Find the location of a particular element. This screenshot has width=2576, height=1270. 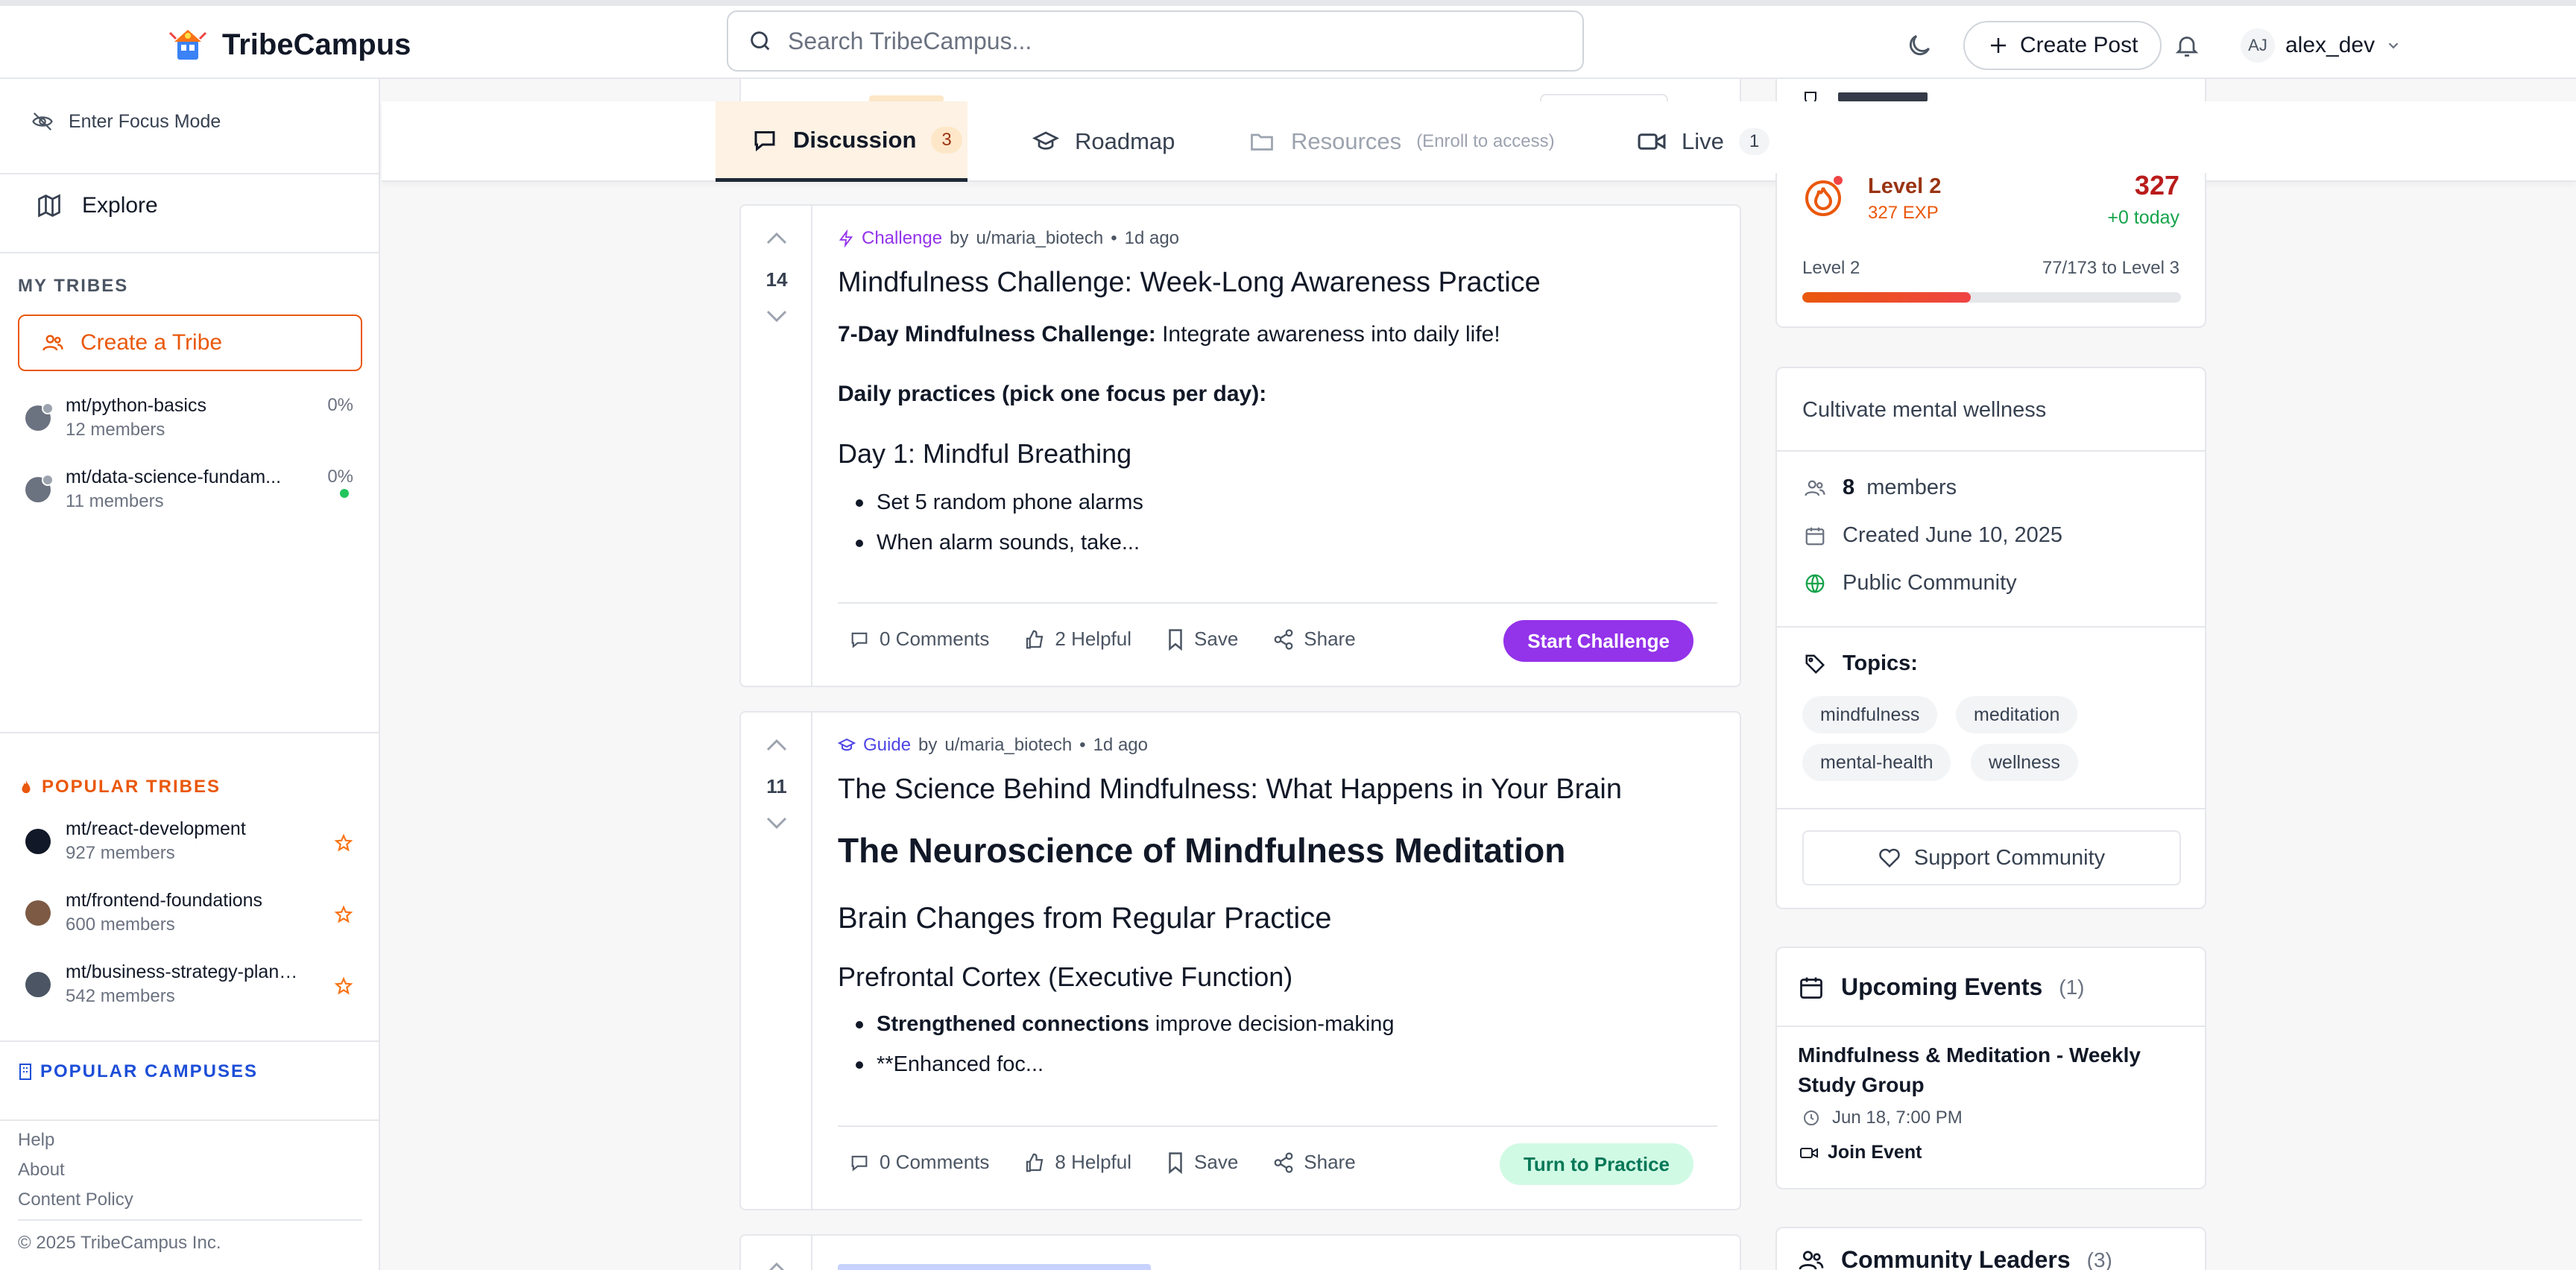

tab-live: Live 1 is located at coordinates (1703, 141).